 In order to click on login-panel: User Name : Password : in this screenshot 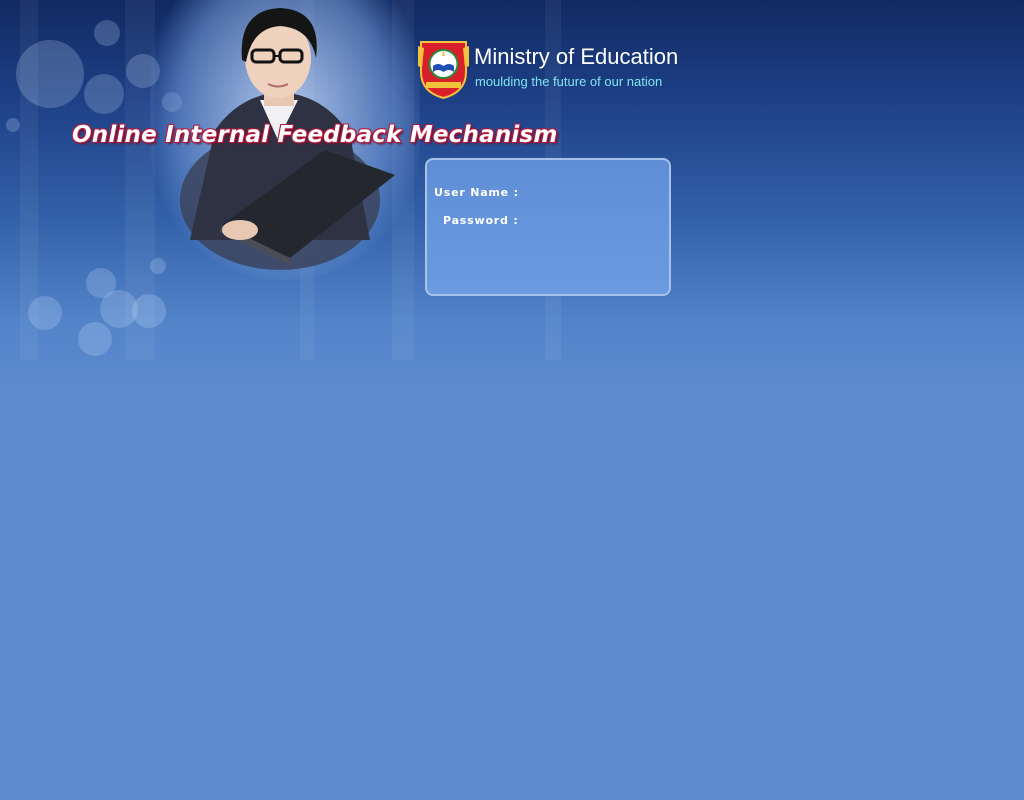, I will do `click(548, 227)`.